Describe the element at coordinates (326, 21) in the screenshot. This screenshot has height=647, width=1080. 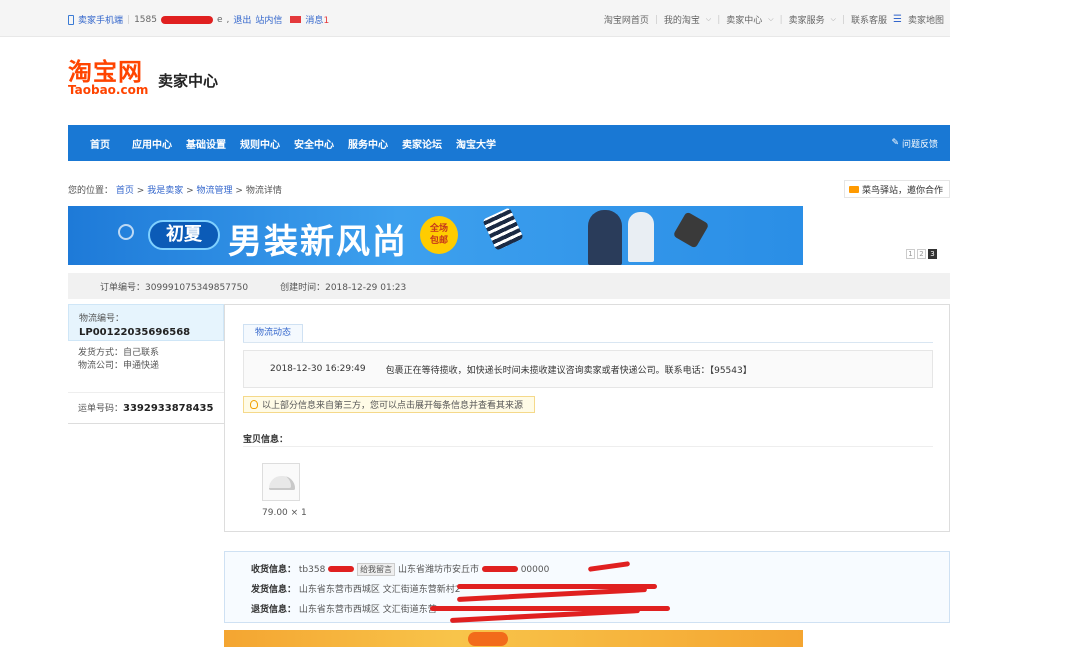
I see `messages-count: 1` at that location.